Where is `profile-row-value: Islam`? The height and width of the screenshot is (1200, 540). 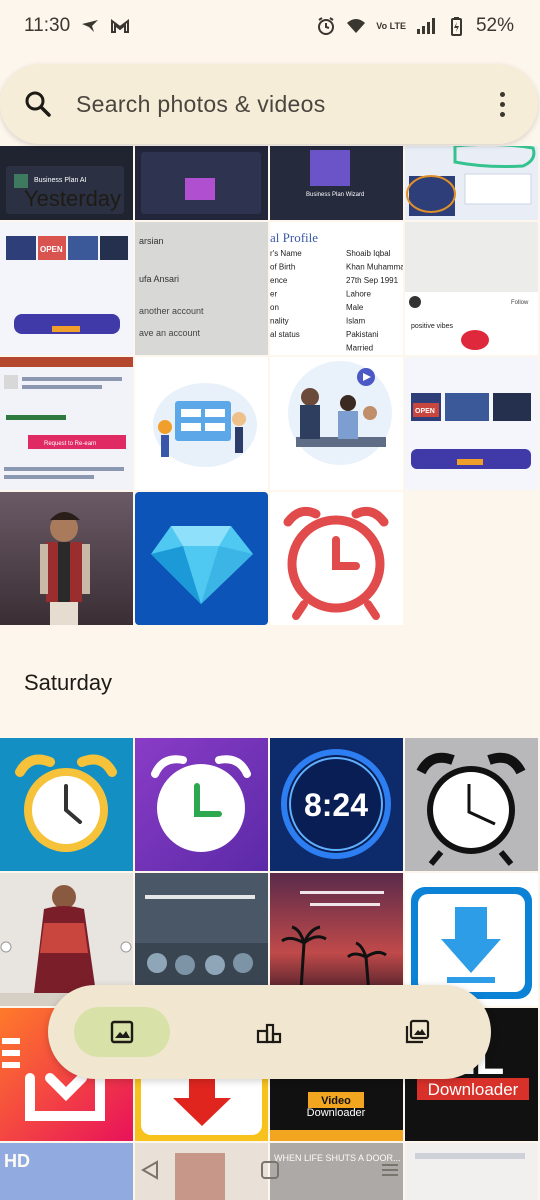
profile-row-value: Islam is located at coordinates (355, 321).